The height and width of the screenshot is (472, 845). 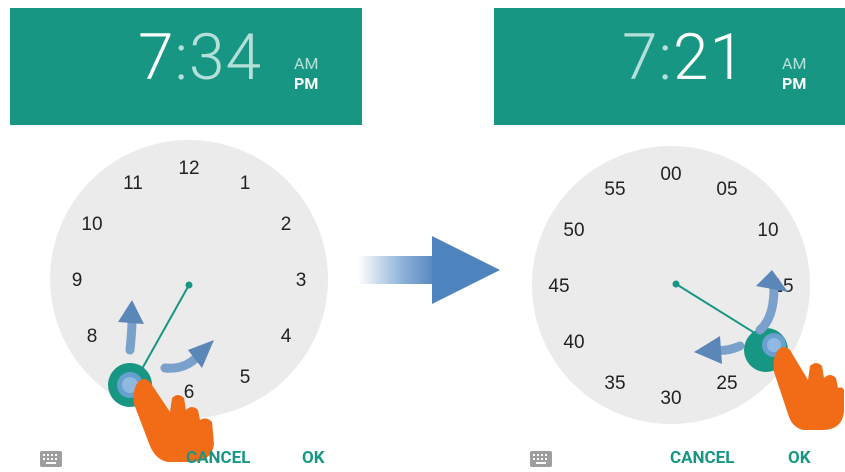 I want to click on time-display: 7:34, so click(x=200, y=58).